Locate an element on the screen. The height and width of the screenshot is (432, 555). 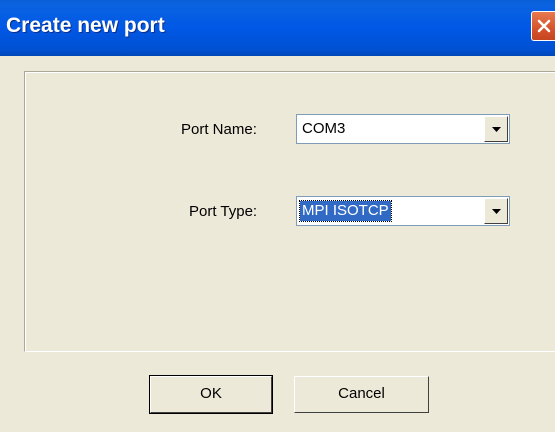
close-button is located at coordinates (543, 26).